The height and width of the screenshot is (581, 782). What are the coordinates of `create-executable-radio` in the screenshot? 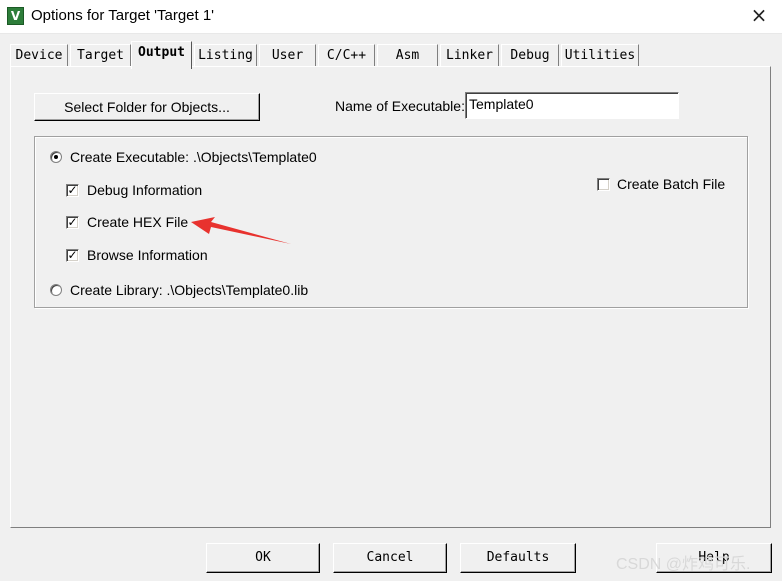 It's located at (56, 157).